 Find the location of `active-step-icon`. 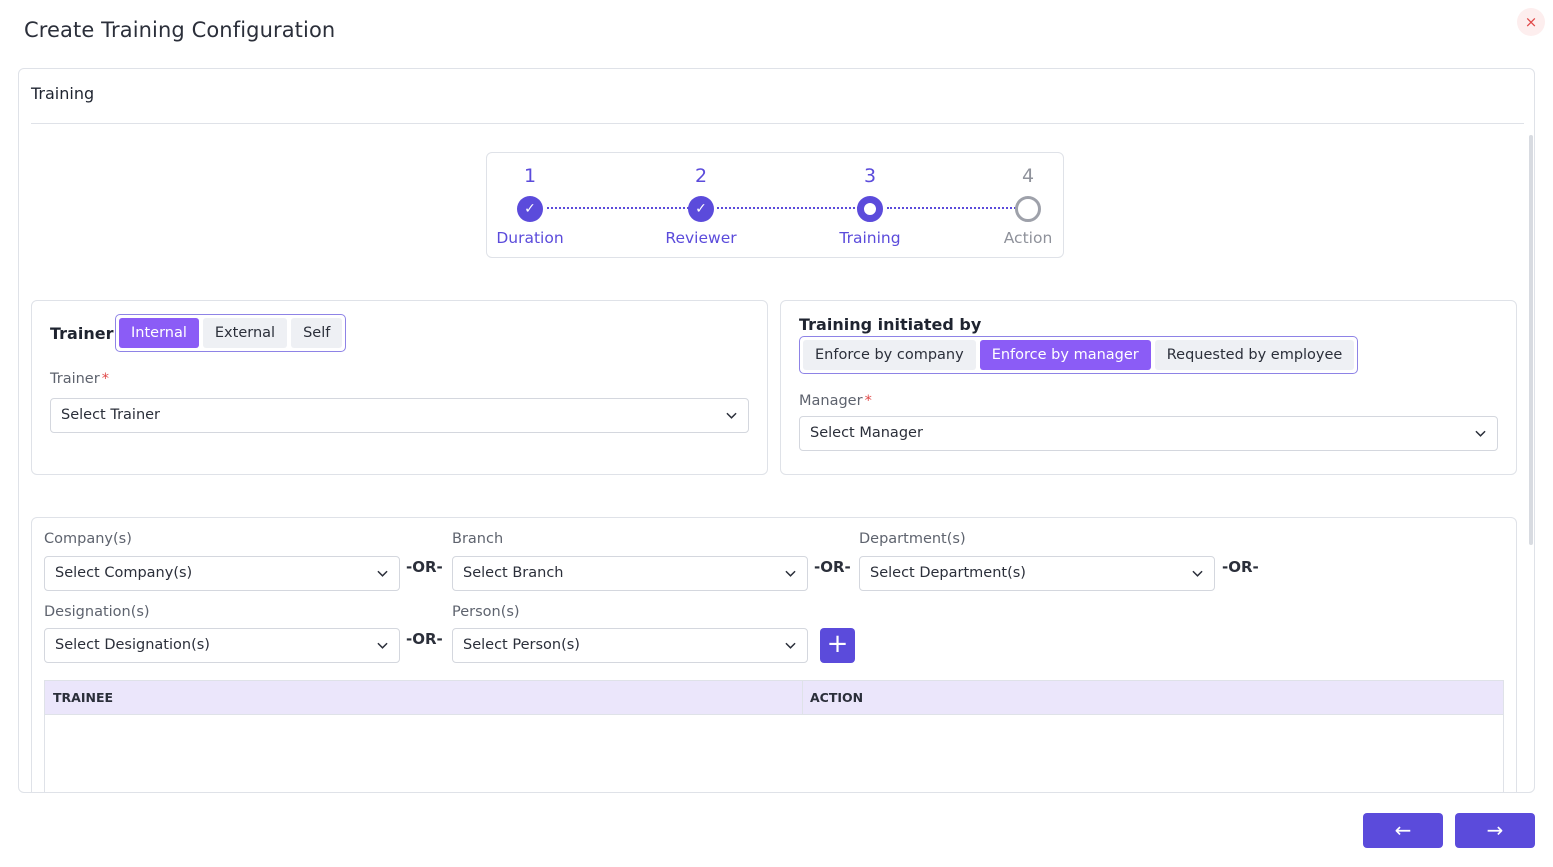

active-step-icon is located at coordinates (870, 209).